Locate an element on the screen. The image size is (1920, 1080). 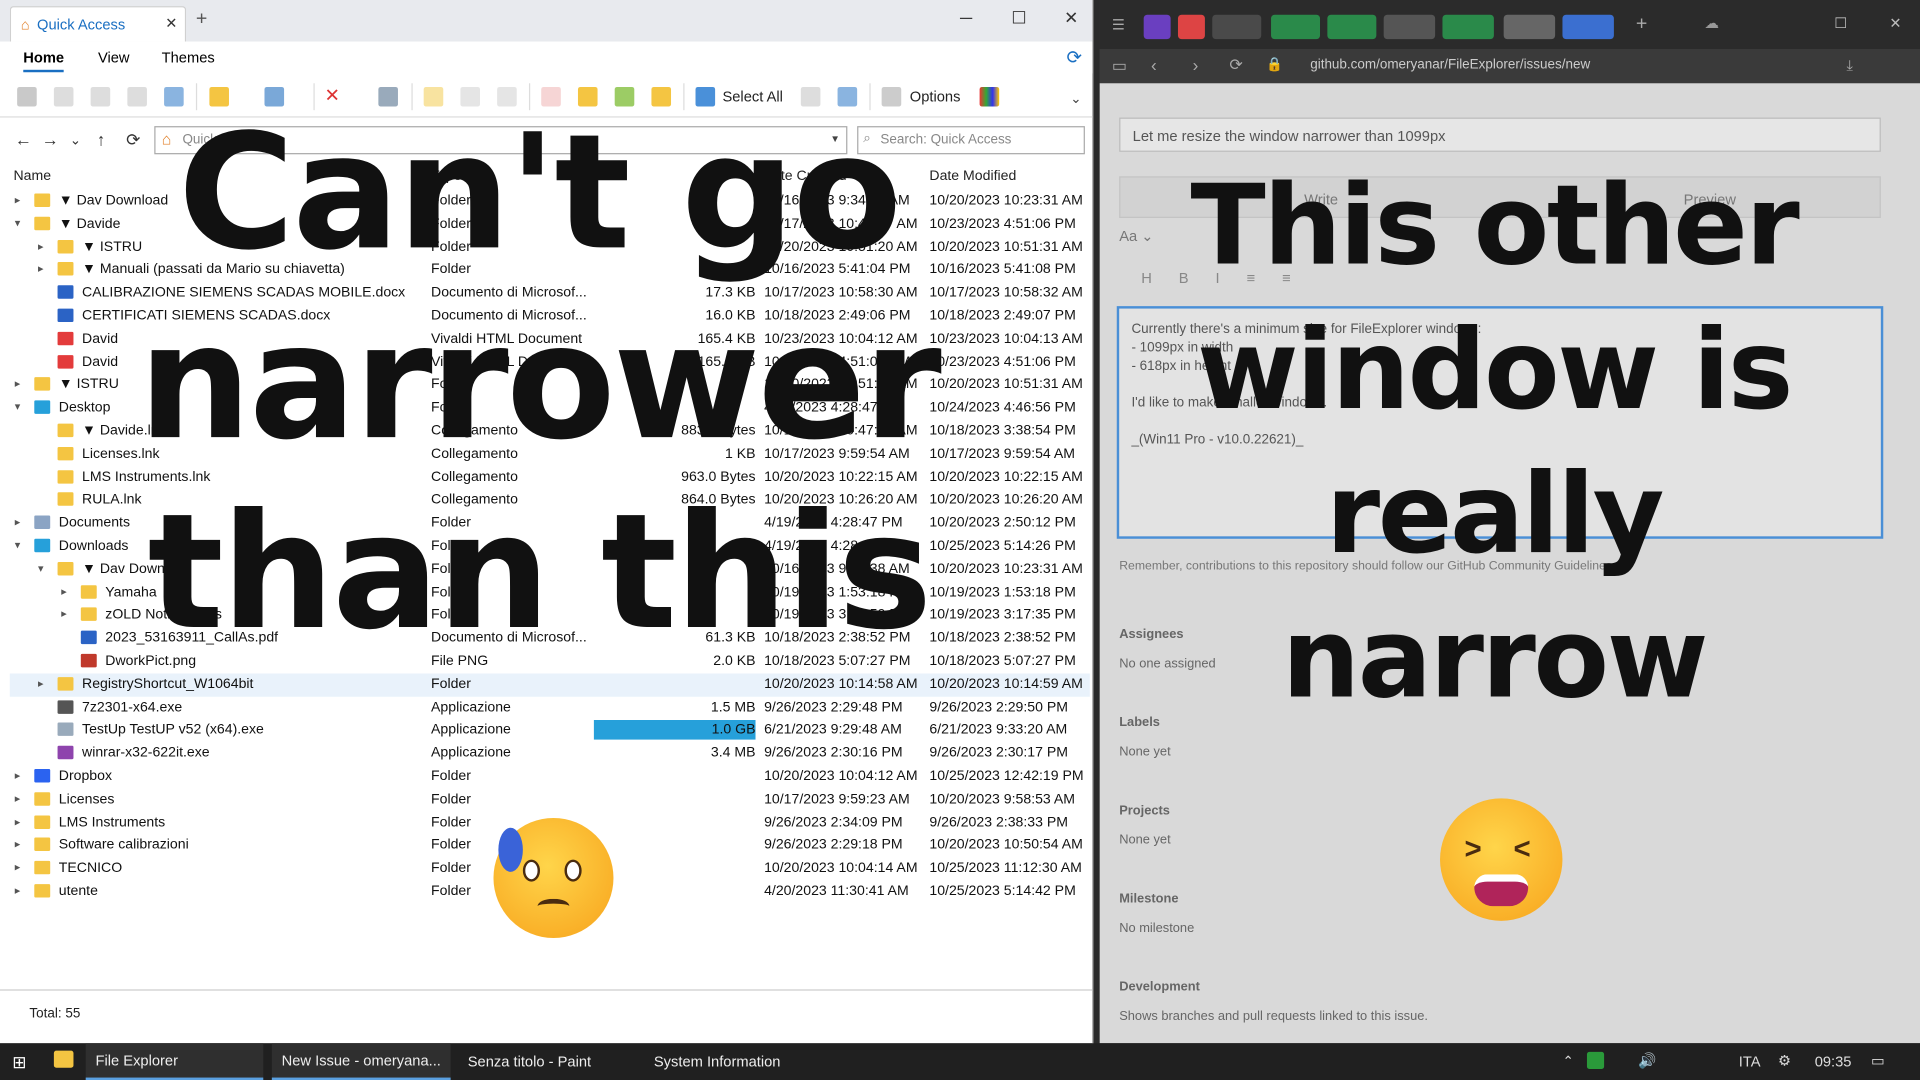
tab-home: Home is located at coordinates (44, 61).